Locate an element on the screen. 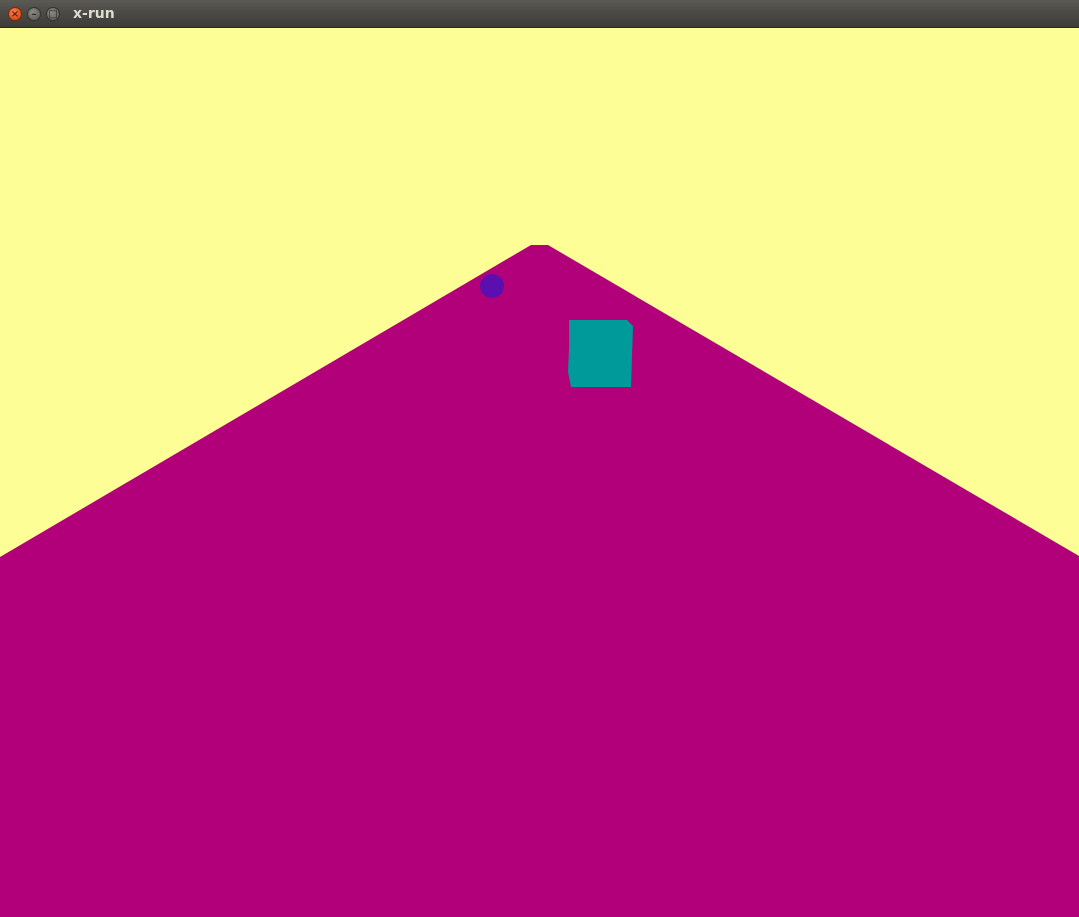 The height and width of the screenshot is (917, 1079). player-cube is located at coordinates (600, 353).